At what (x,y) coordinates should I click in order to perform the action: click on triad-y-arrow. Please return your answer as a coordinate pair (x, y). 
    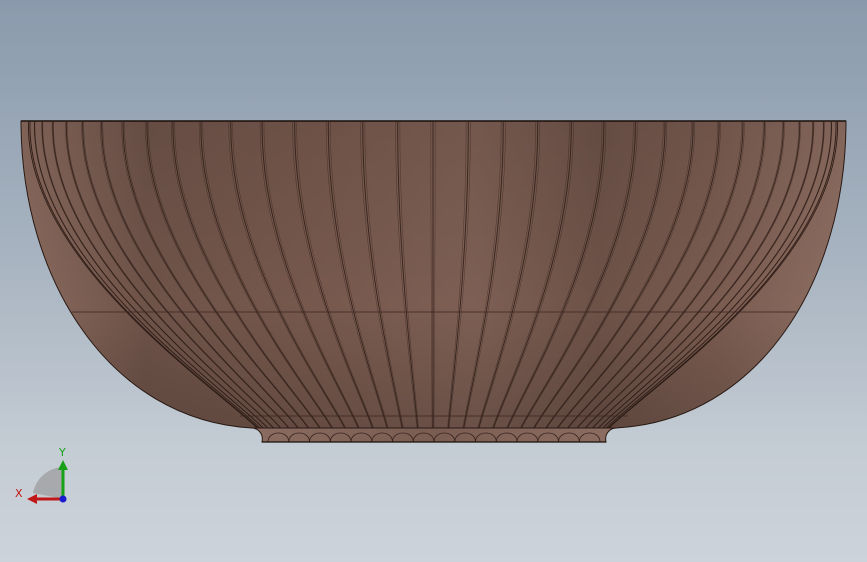
    Looking at the image, I should click on (63, 465).